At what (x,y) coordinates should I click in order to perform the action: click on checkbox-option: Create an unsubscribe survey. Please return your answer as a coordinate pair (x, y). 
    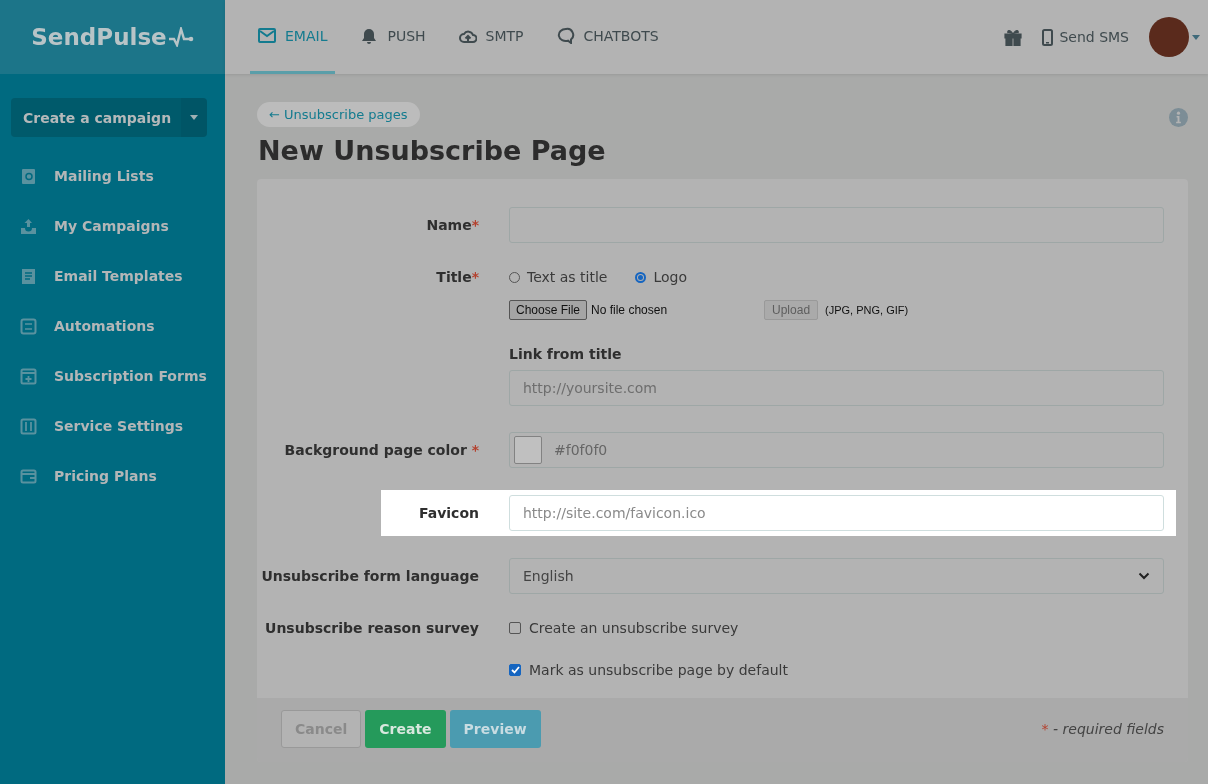
    Looking at the image, I should click on (836, 628).